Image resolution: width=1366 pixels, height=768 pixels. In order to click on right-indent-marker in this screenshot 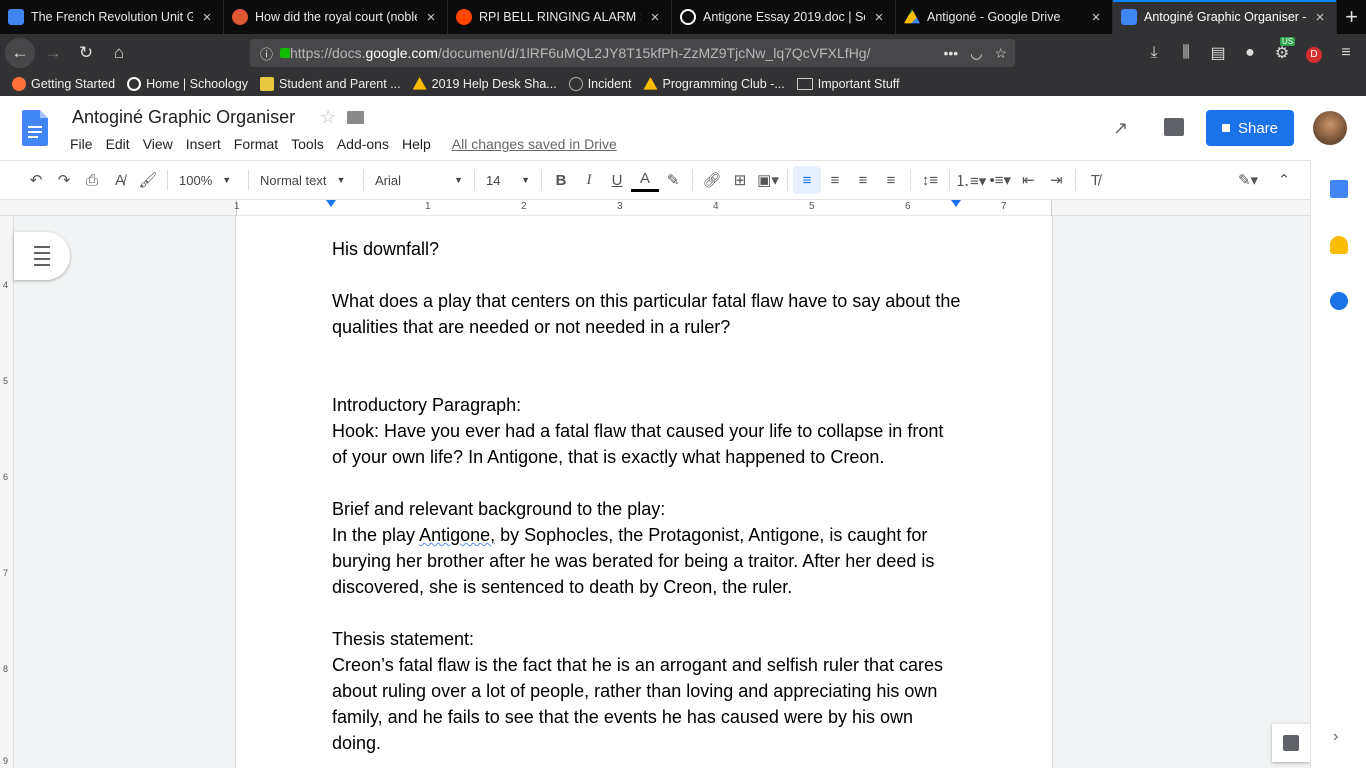, I will do `click(956, 203)`.